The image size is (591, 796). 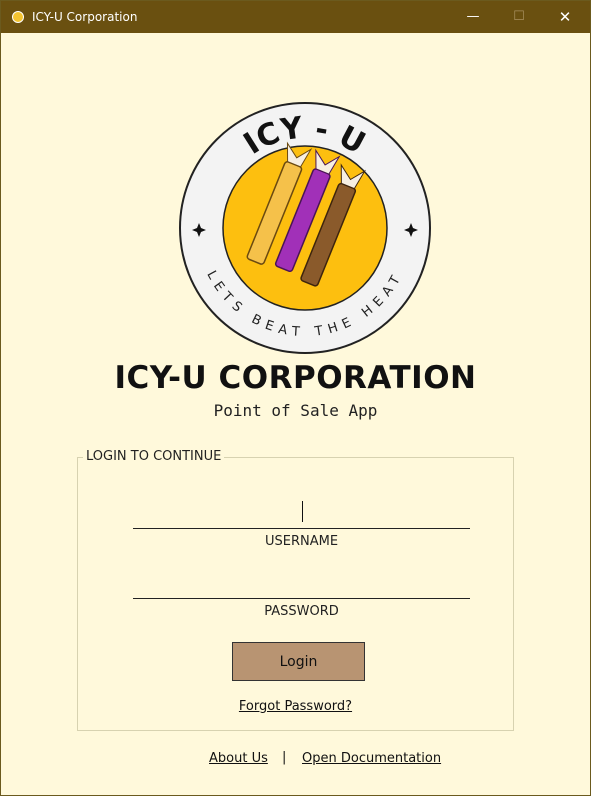 What do you see at coordinates (295, 410) in the screenshot?
I see `page-subtitle: Point of Sale App` at bounding box center [295, 410].